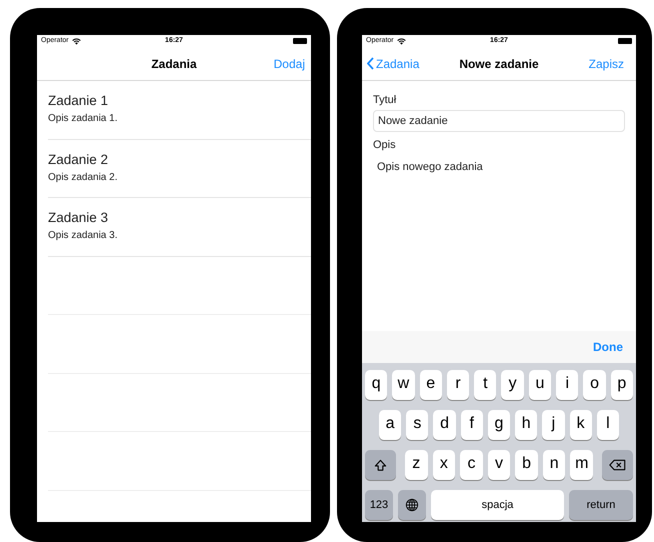  I want to click on keyboard-key: e, so click(431, 385).